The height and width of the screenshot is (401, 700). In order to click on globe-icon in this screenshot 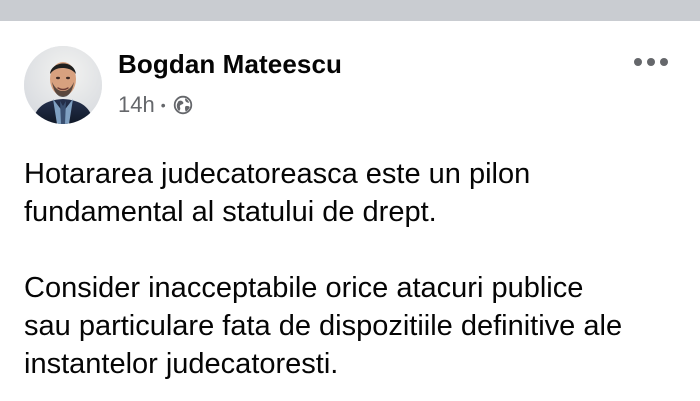, I will do `click(183, 105)`.